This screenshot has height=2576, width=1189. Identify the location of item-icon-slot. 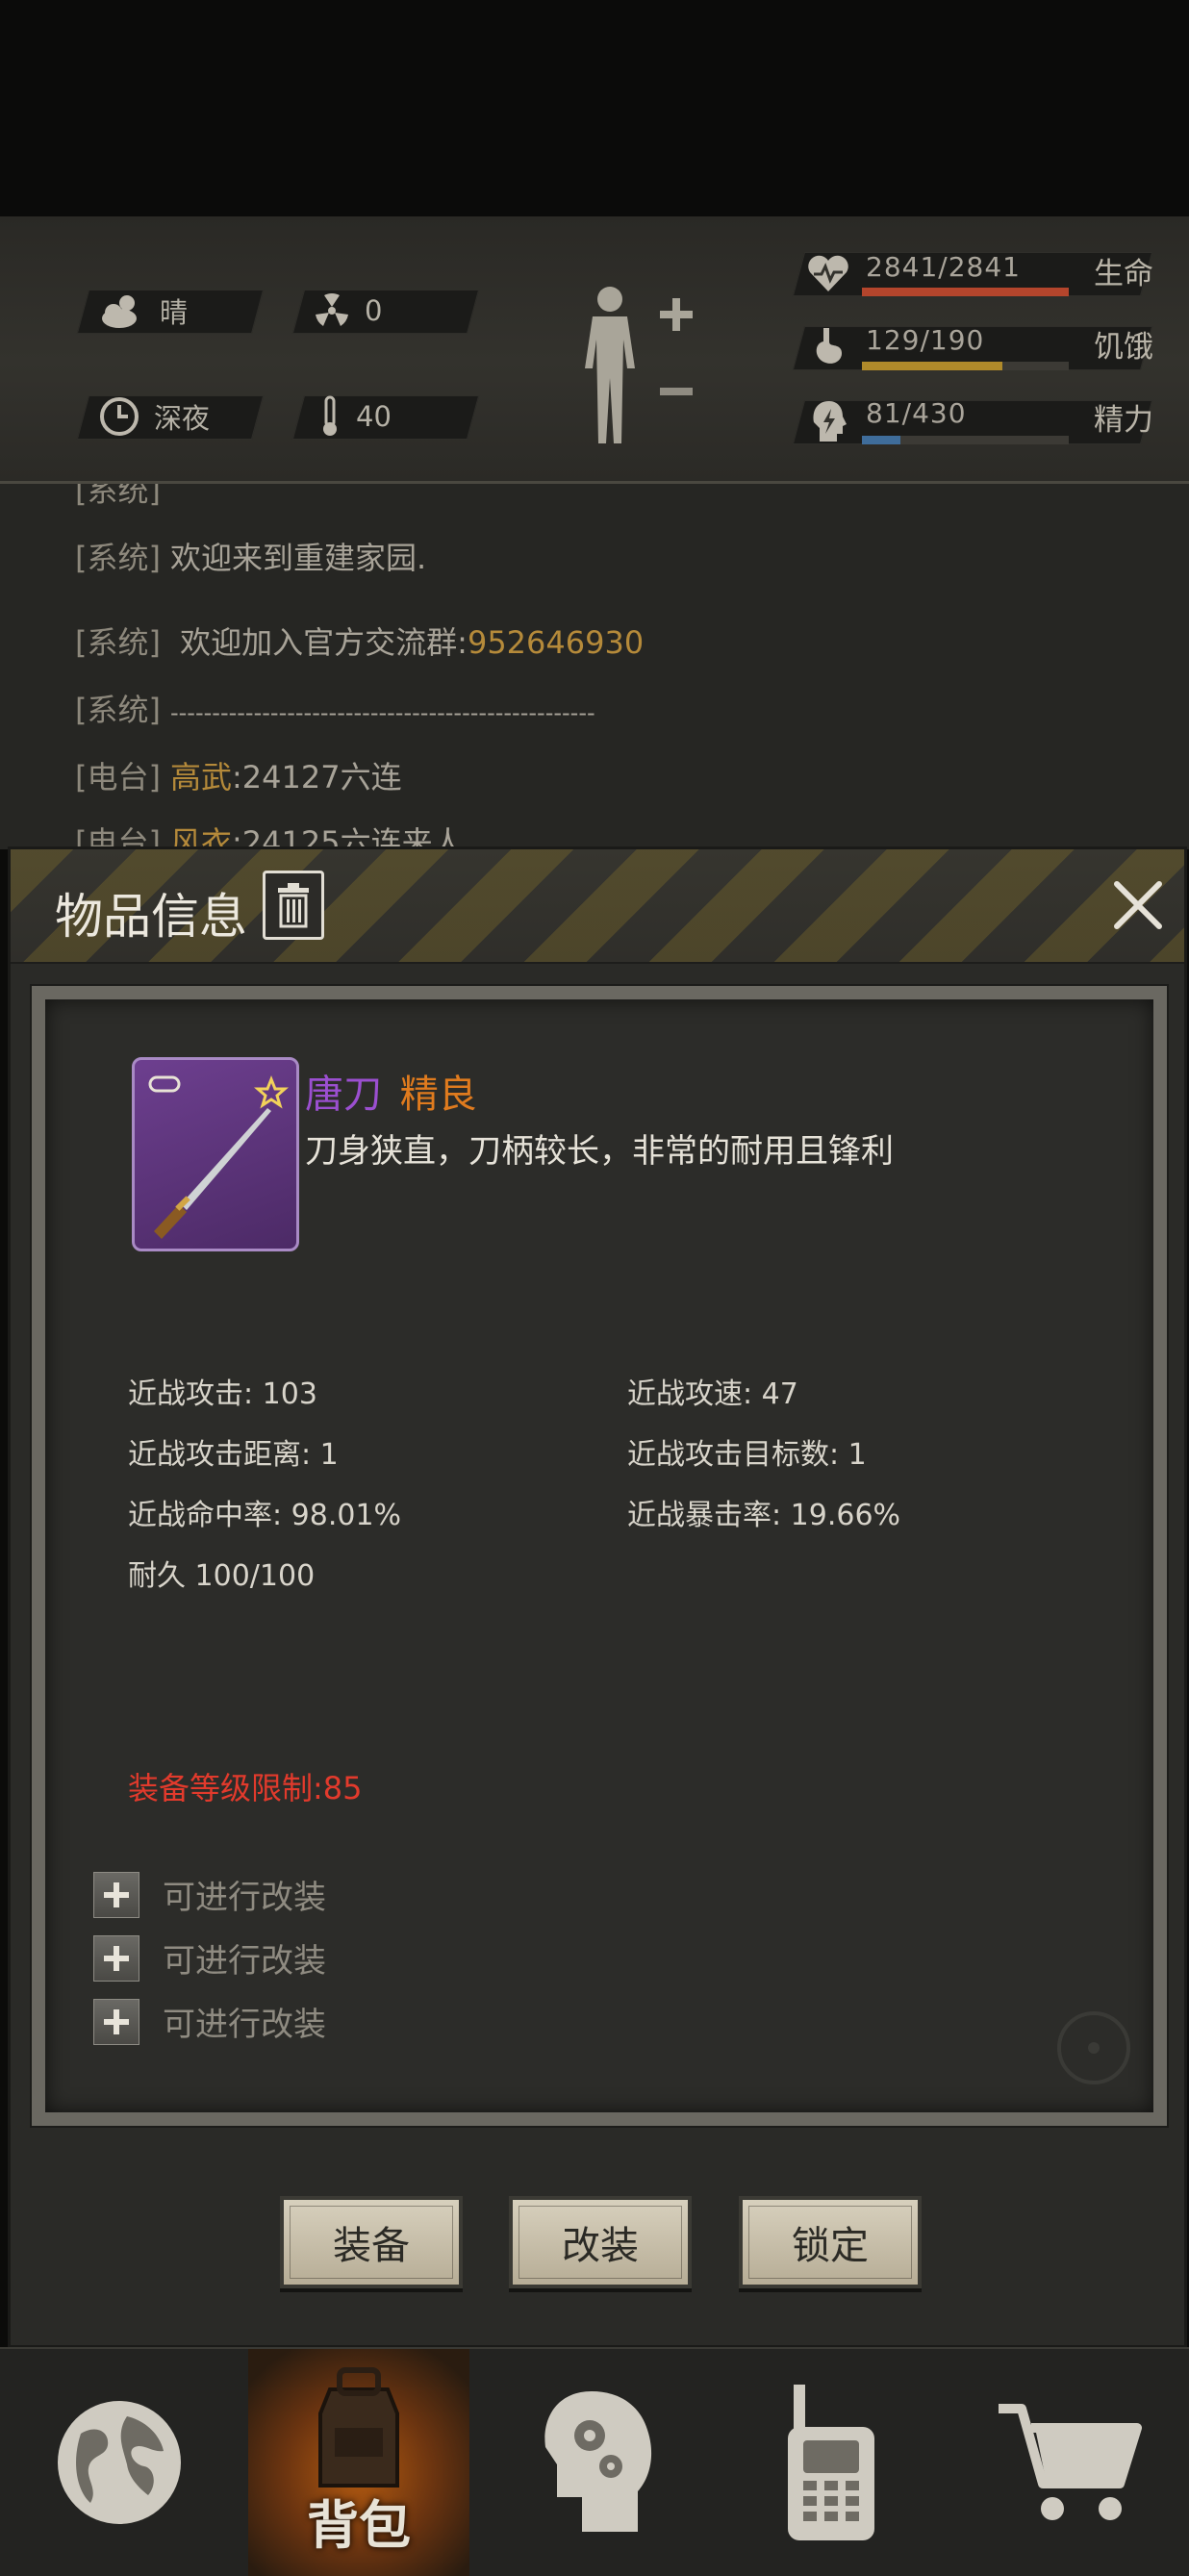
(215, 1154).